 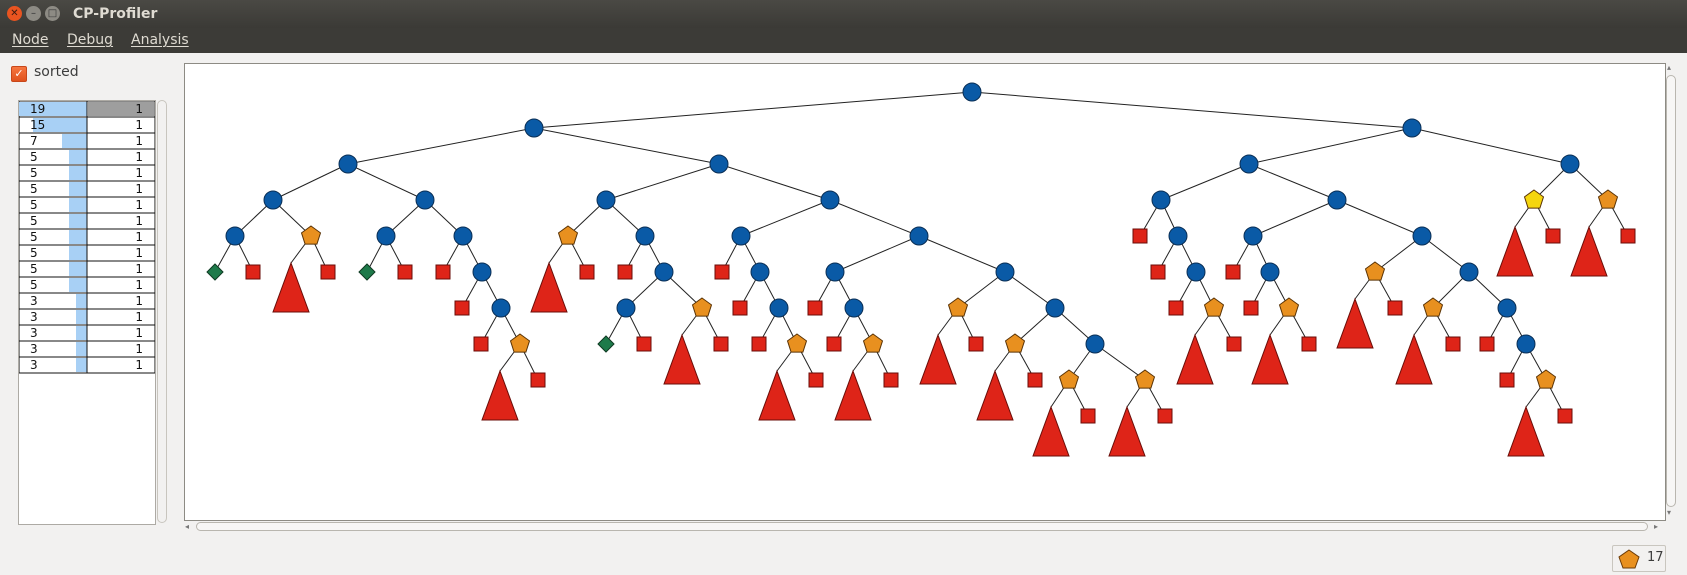 I want to click on horizontal-scroll-thumb, so click(x=922, y=526).